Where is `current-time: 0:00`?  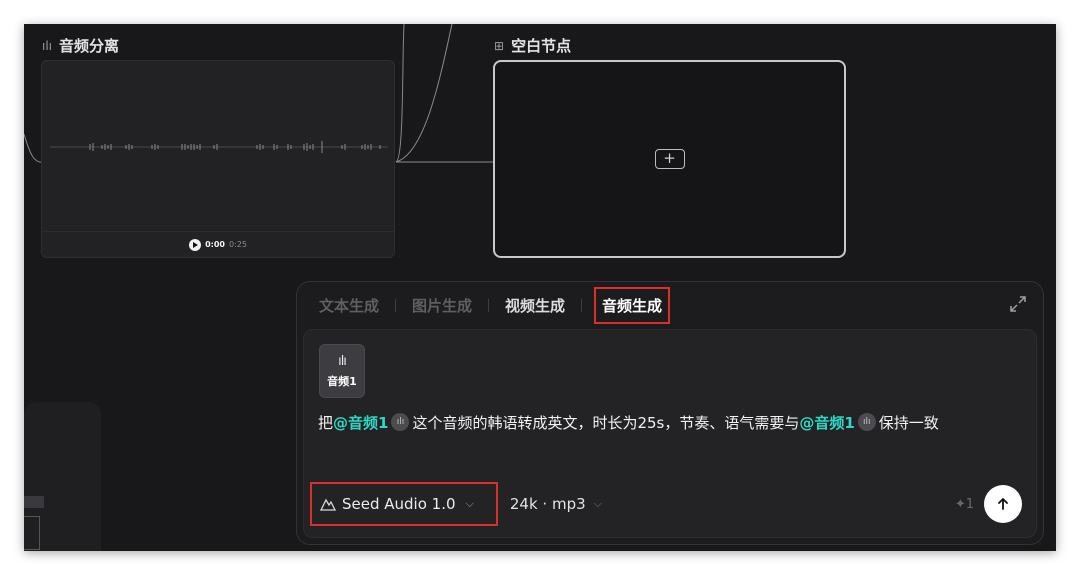
current-time: 0:00 is located at coordinates (215, 244).